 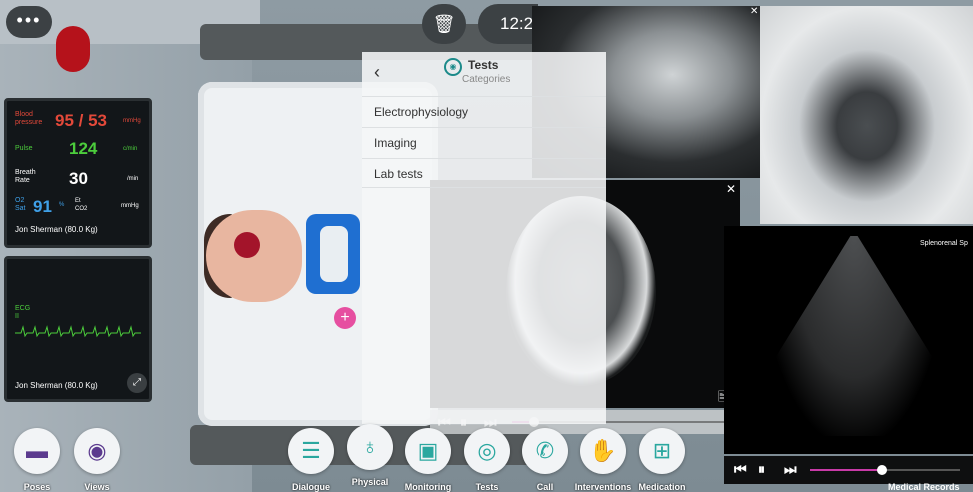 I want to click on category-imaging: Imaging, so click(x=484, y=142).